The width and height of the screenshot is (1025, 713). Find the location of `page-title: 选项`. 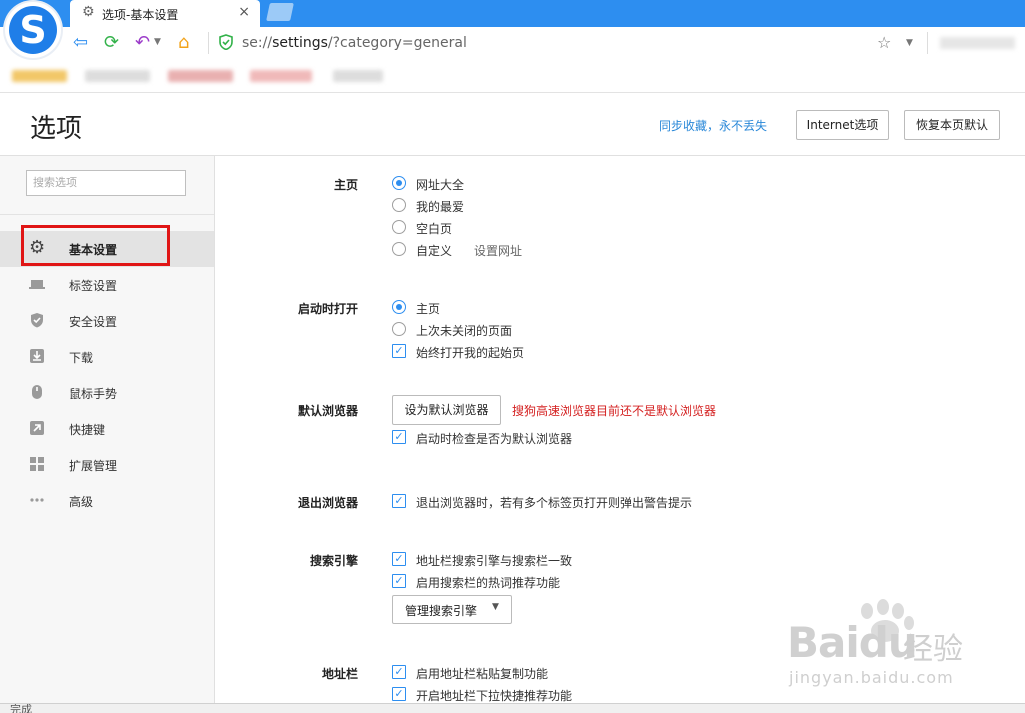

page-title: 选项 is located at coordinates (56, 129).